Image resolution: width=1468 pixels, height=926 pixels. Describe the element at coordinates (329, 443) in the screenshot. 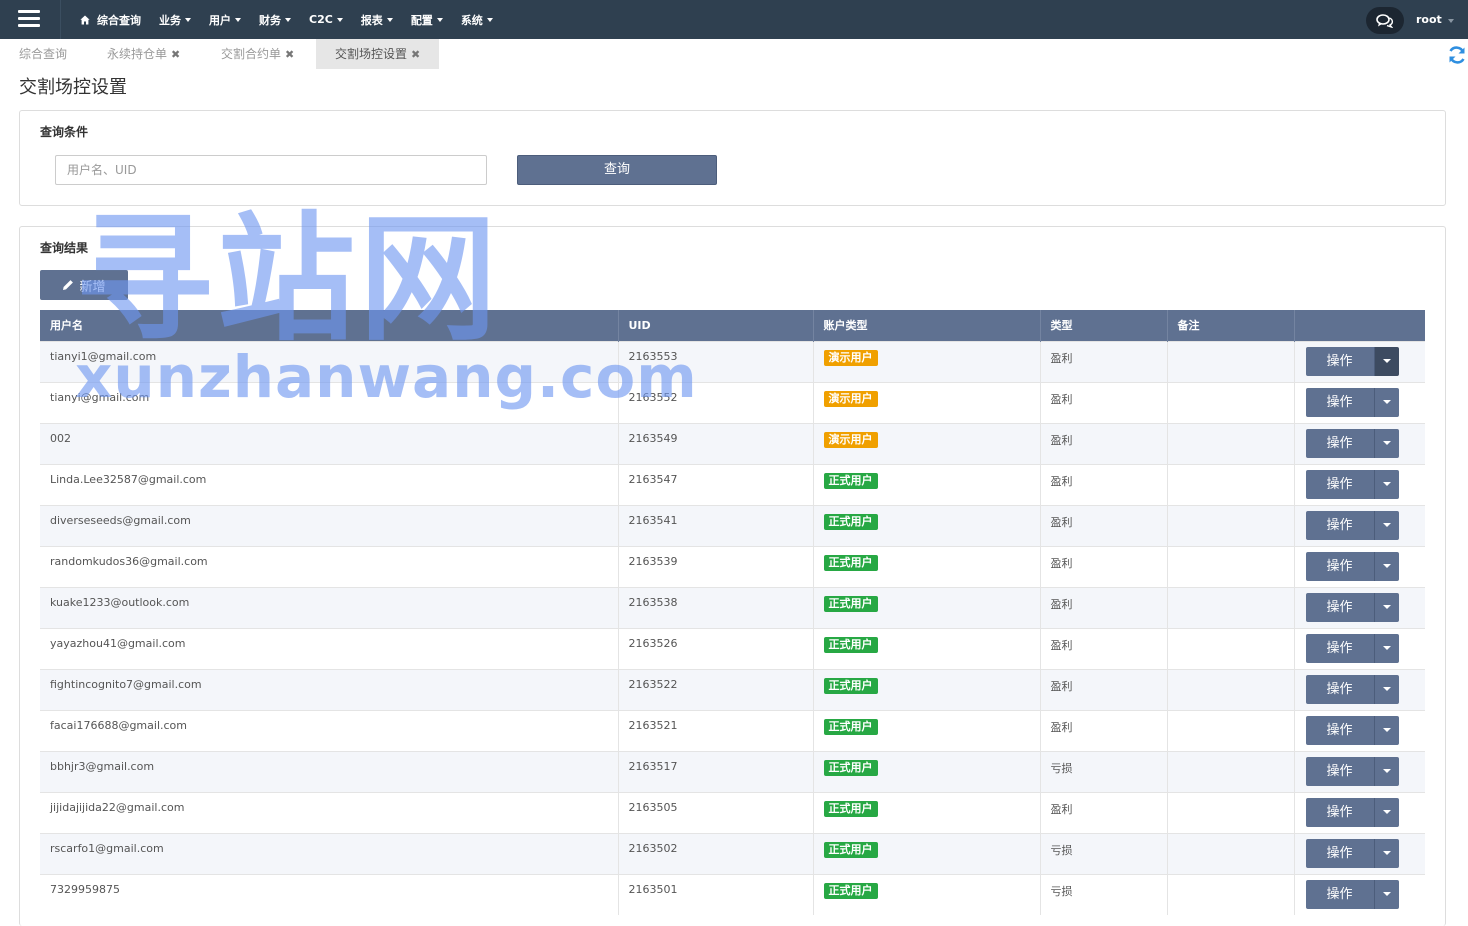

I see `cell-username: 002` at that location.